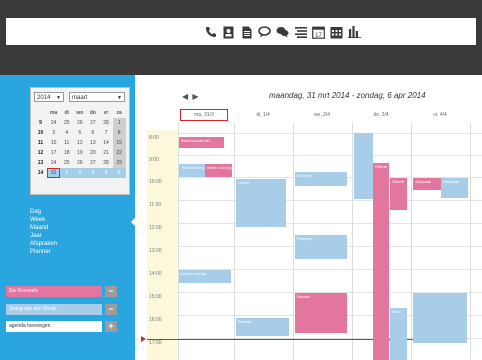 The image size is (482, 360). Describe the element at coordinates (154, 160) in the screenshot. I see `time-label: 9:00` at that location.